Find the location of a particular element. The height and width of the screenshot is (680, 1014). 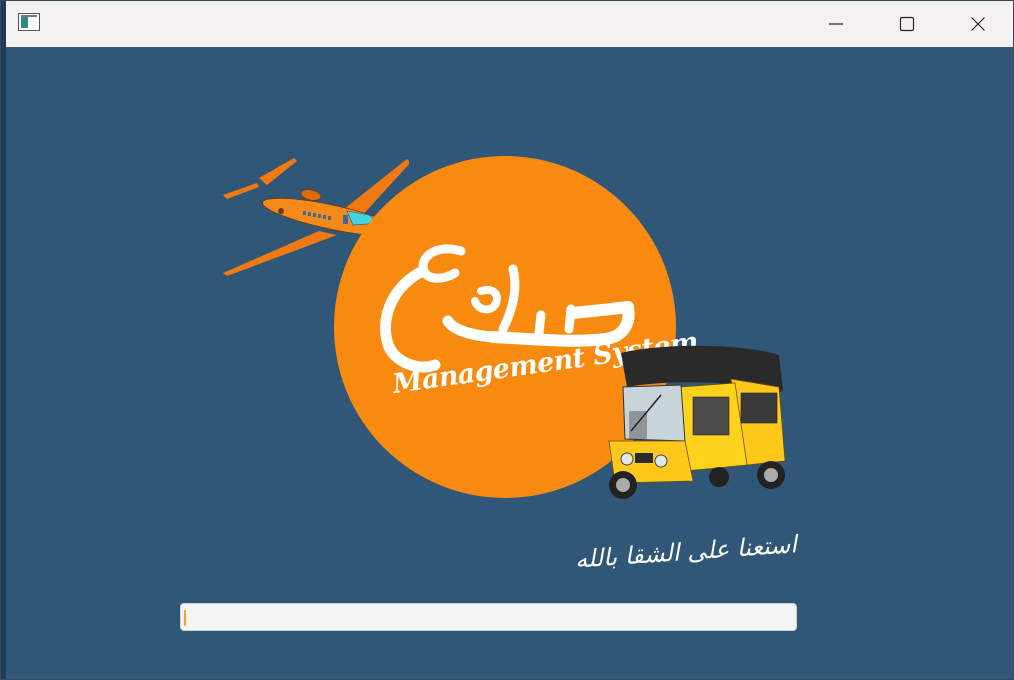

tuktuk-icon is located at coordinates (697, 422).